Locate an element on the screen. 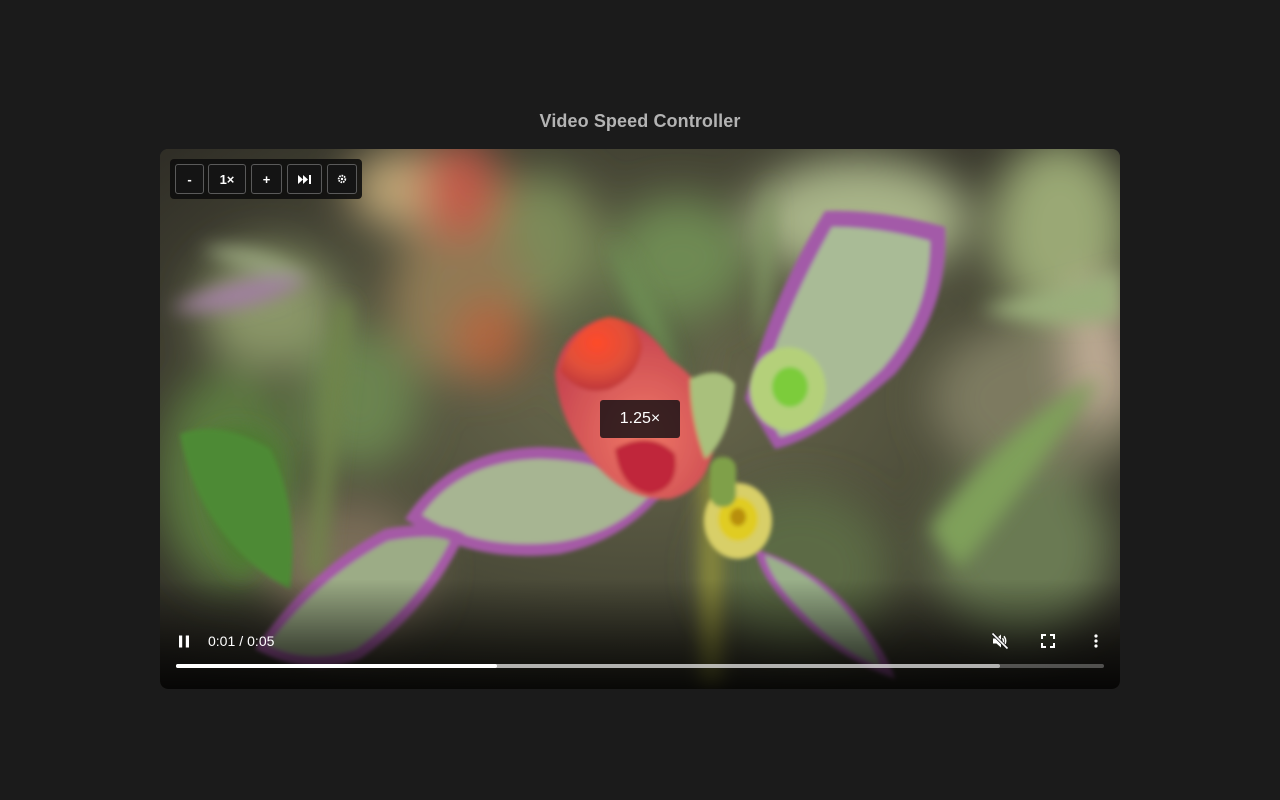  seek-bar is located at coordinates (640, 666).